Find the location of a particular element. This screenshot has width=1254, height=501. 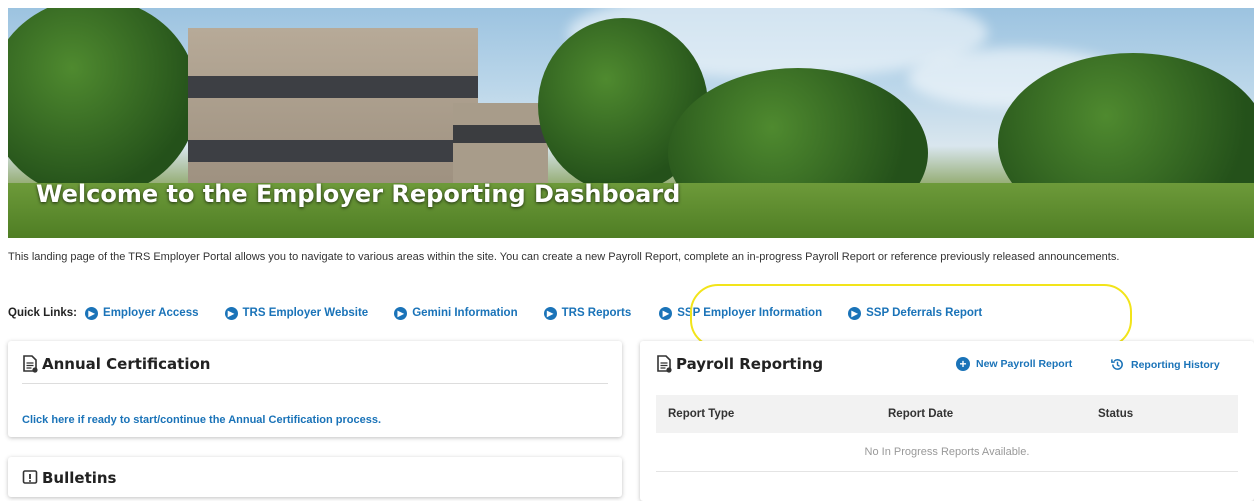

quick-link-label: TRS Employer Website is located at coordinates (305, 313).